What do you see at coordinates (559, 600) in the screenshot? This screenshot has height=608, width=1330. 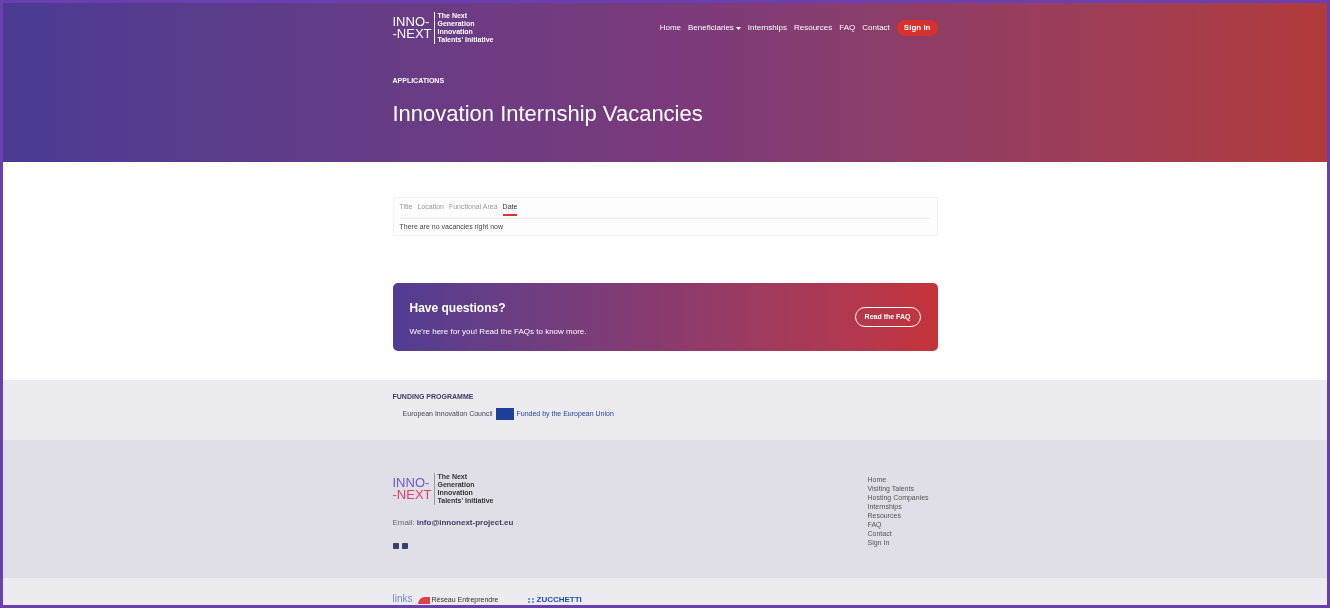 I see `zucchetti-logo: ZUCCHETTI` at bounding box center [559, 600].